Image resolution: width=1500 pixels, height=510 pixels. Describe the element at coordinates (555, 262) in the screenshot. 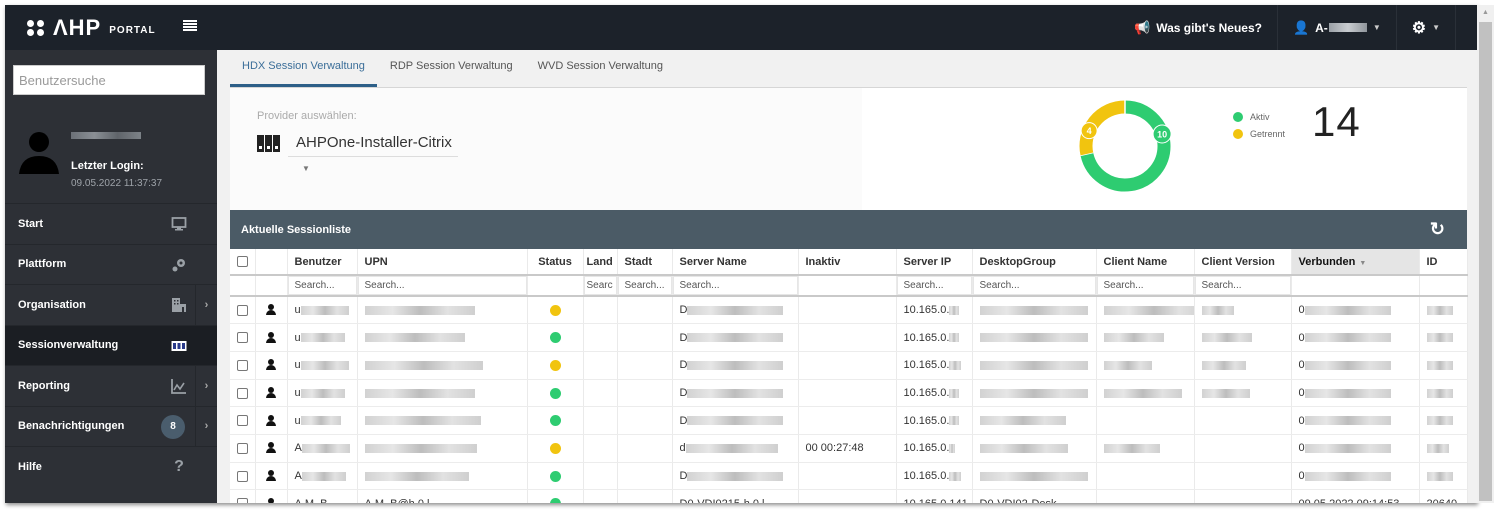

I see `column-header-status: Status` at that location.